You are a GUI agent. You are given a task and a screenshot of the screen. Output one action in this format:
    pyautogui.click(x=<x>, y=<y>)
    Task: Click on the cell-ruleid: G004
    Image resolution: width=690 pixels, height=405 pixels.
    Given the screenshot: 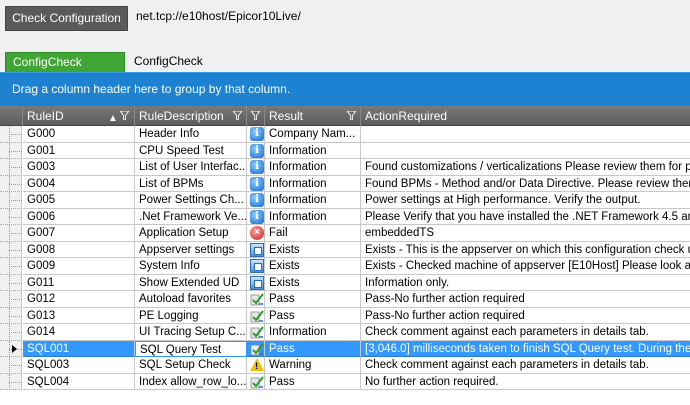 What is the action you would take?
    pyautogui.click(x=79, y=183)
    